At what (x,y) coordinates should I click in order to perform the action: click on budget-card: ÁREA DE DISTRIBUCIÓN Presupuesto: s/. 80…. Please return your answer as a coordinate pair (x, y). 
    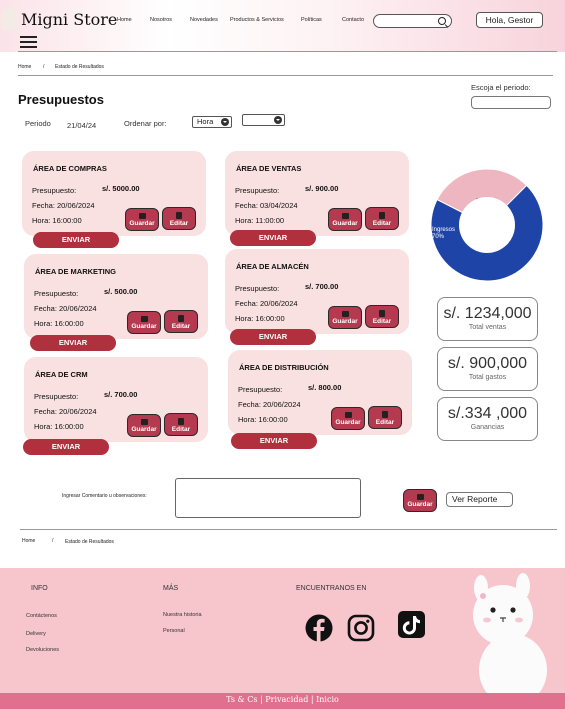
    Looking at the image, I should click on (320, 392).